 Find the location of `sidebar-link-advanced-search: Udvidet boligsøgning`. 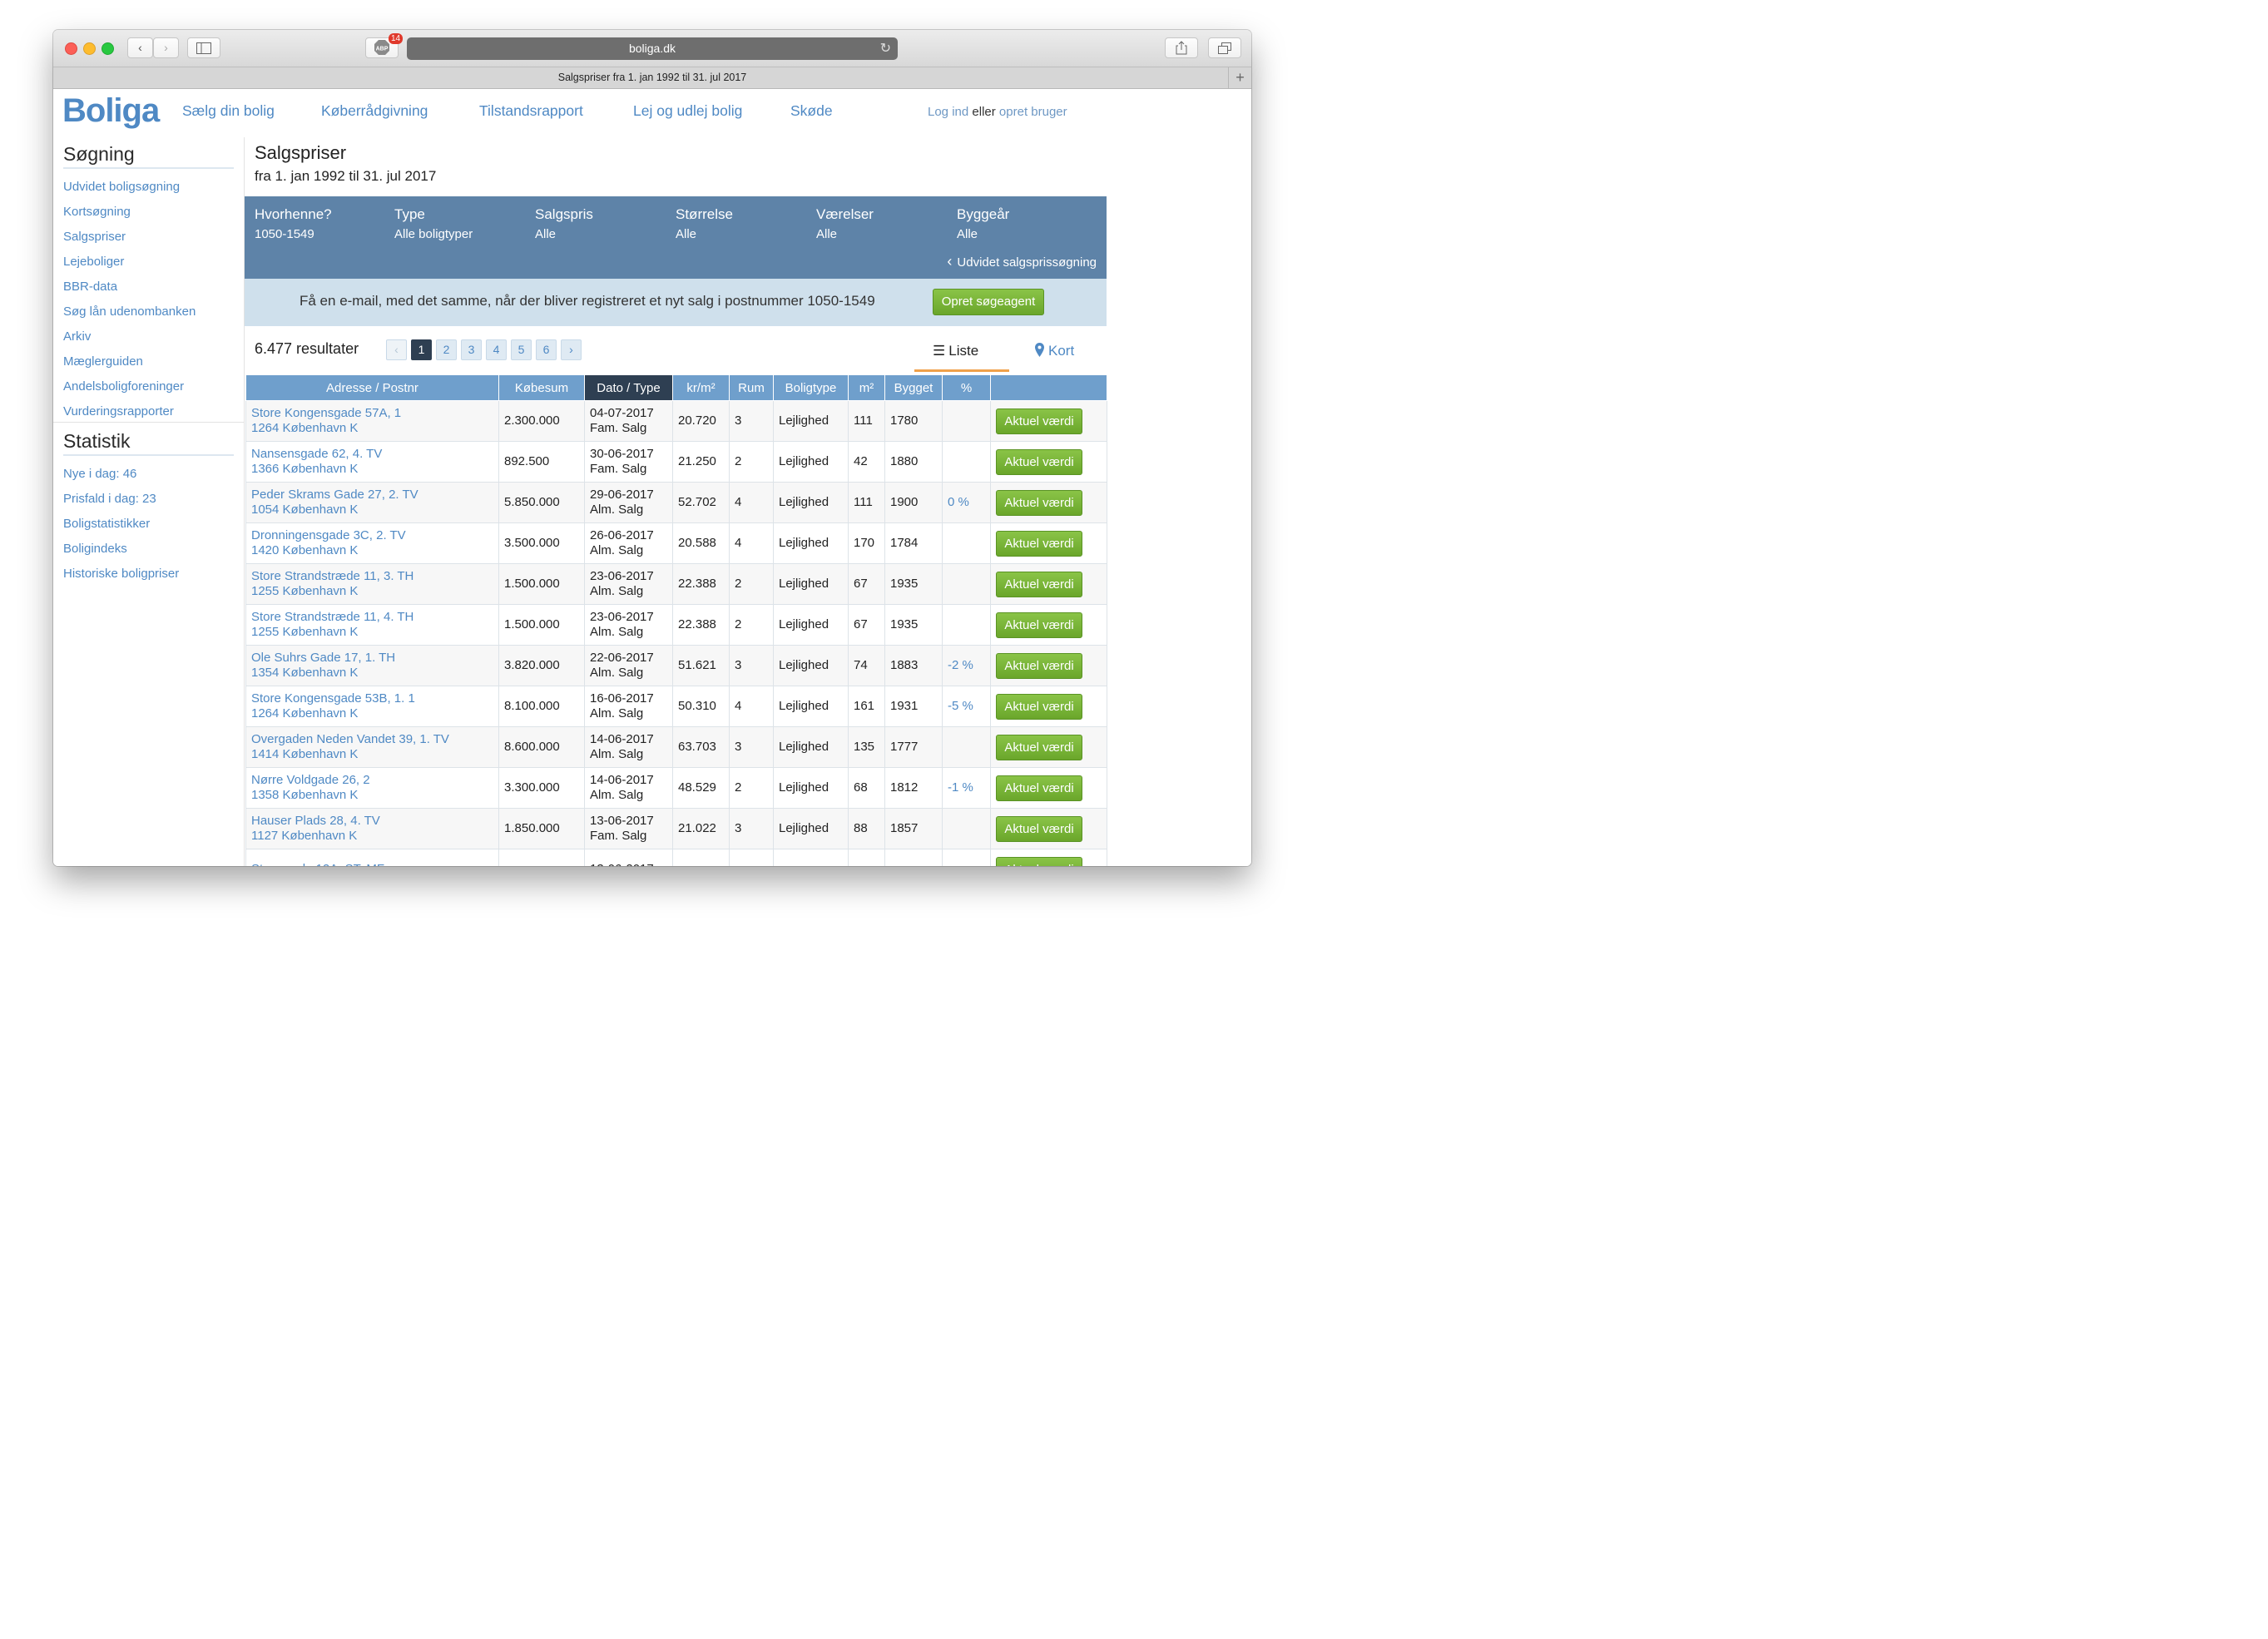

sidebar-link-advanced-search: Udvidet boligsøgning is located at coordinates (122, 187).